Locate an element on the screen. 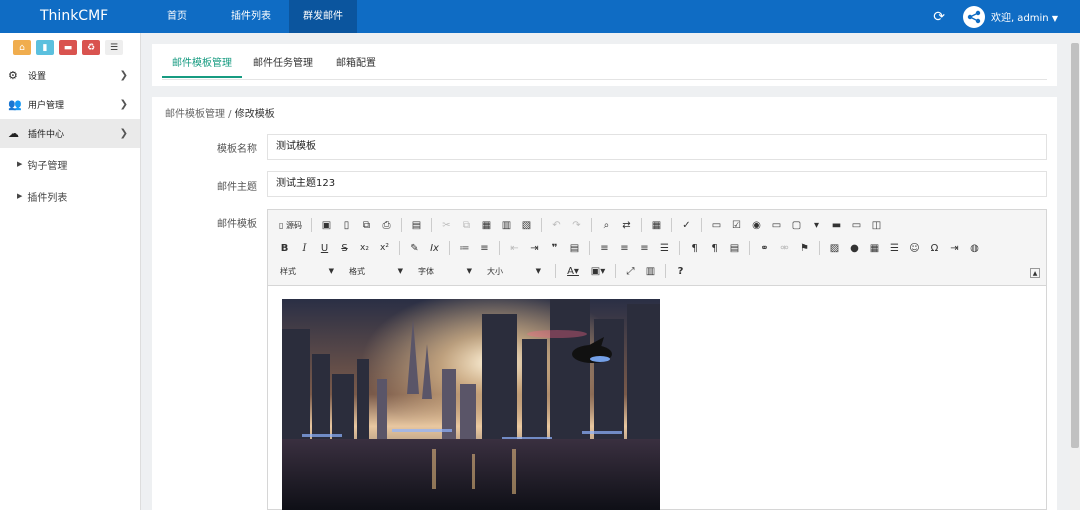 The image size is (1080, 510). div-container-icon: ▤ is located at coordinates (574, 248).